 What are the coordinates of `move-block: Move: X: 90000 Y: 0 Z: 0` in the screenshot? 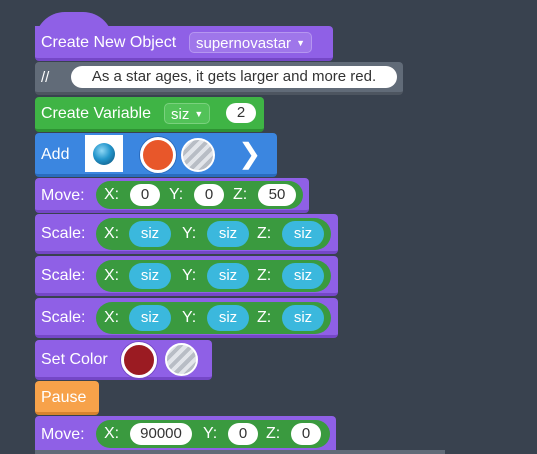 It's located at (185, 435).